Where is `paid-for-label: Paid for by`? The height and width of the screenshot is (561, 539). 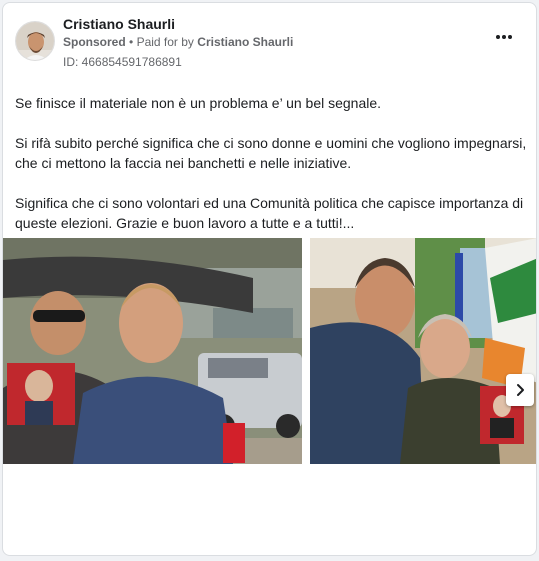
paid-for-label: Paid for by is located at coordinates (165, 42).